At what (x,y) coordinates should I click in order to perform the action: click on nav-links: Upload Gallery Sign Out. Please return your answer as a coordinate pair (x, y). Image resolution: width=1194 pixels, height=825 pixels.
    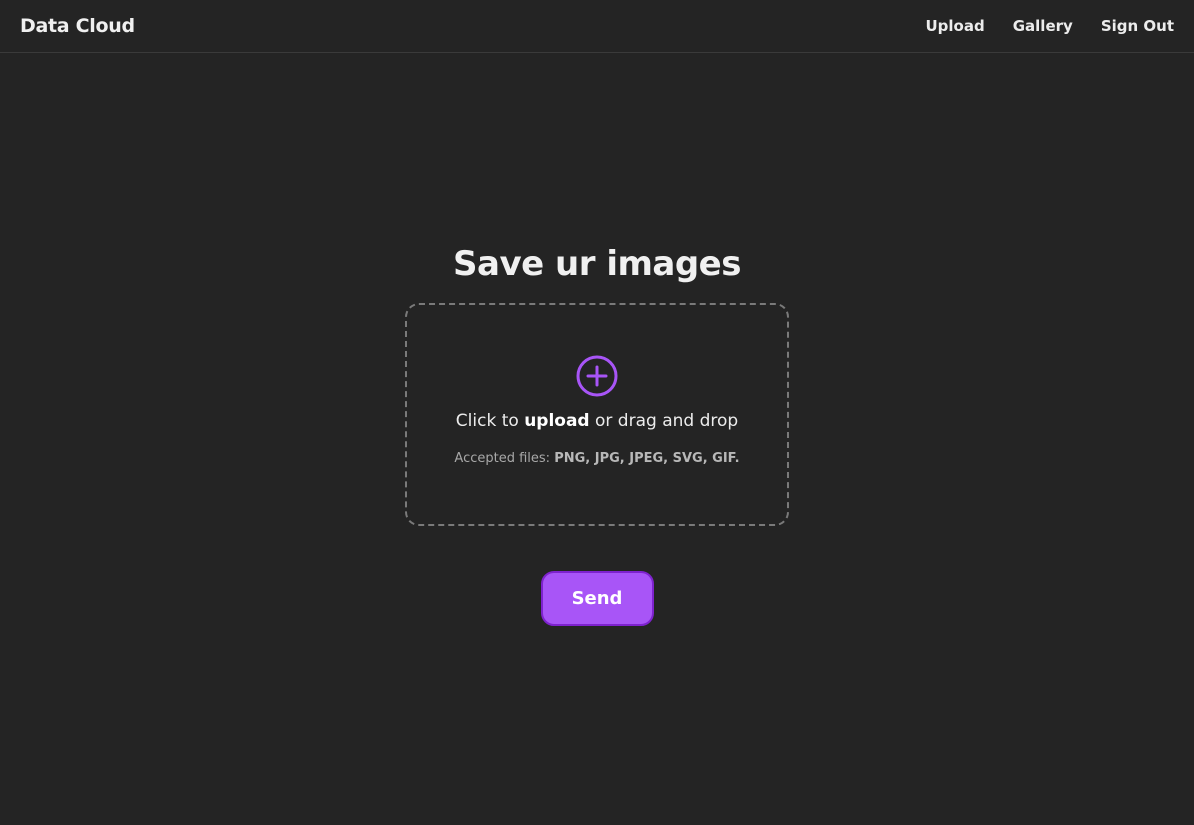
    Looking at the image, I should click on (1050, 26).